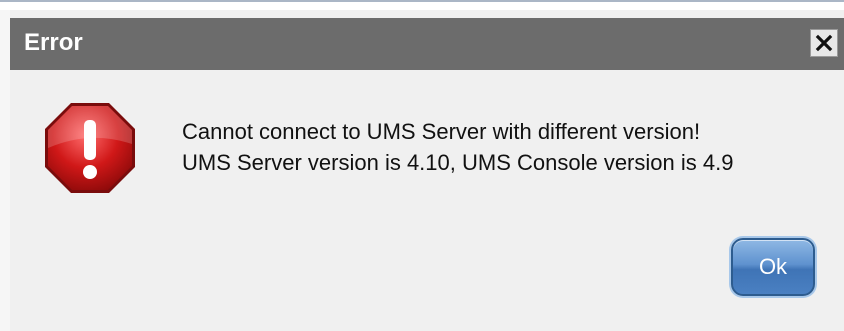 This screenshot has height=331, width=844. What do you see at coordinates (90, 148) in the screenshot?
I see `error-stop-icon` at bounding box center [90, 148].